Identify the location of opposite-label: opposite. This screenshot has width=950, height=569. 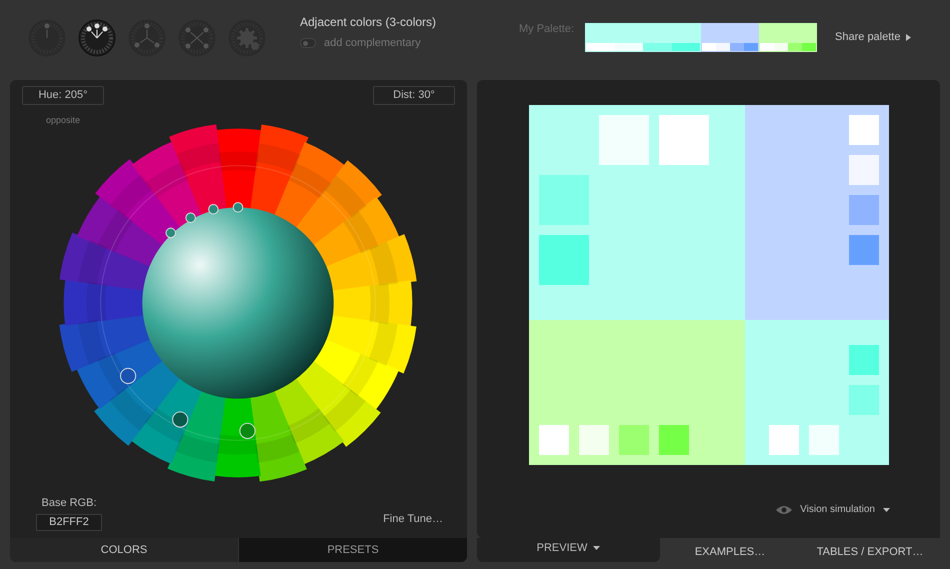
(63, 120).